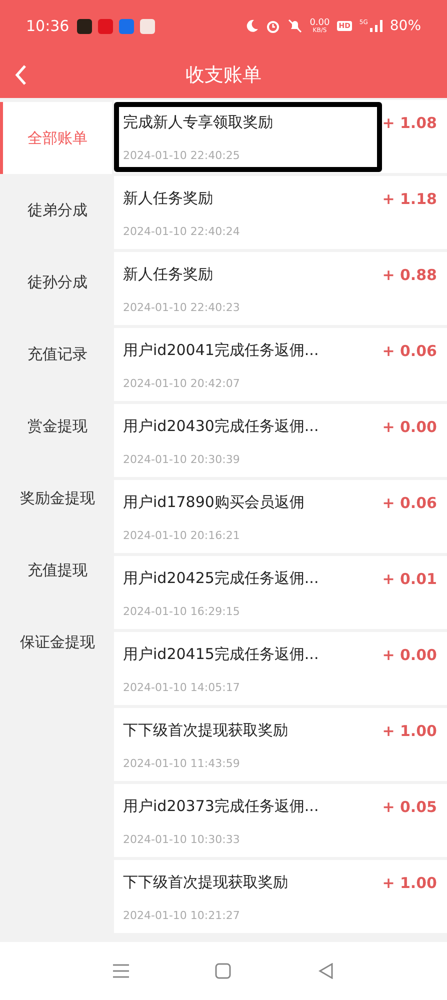 The image size is (447, 1000). Describe the element at coordinates (223, 971) in the screenshot. I see `home-square-icon` at that location.